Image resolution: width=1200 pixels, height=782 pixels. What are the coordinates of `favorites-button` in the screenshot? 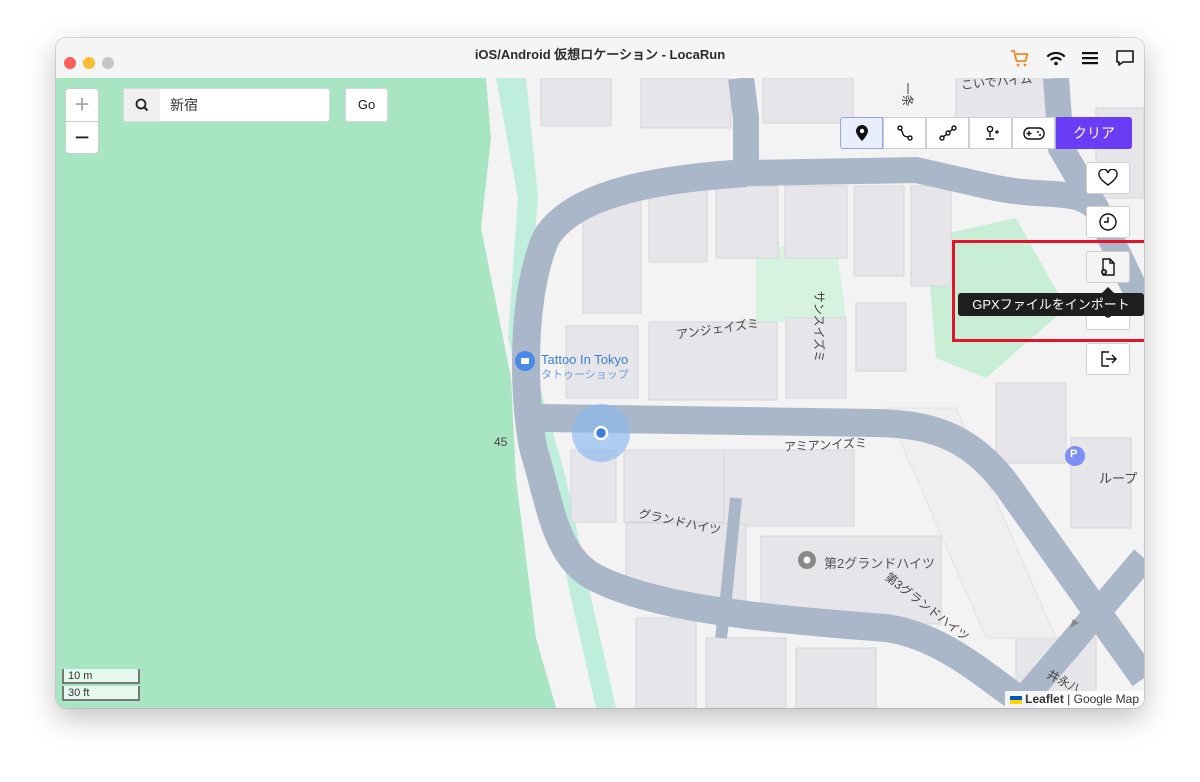 It's located at (1108, 178).